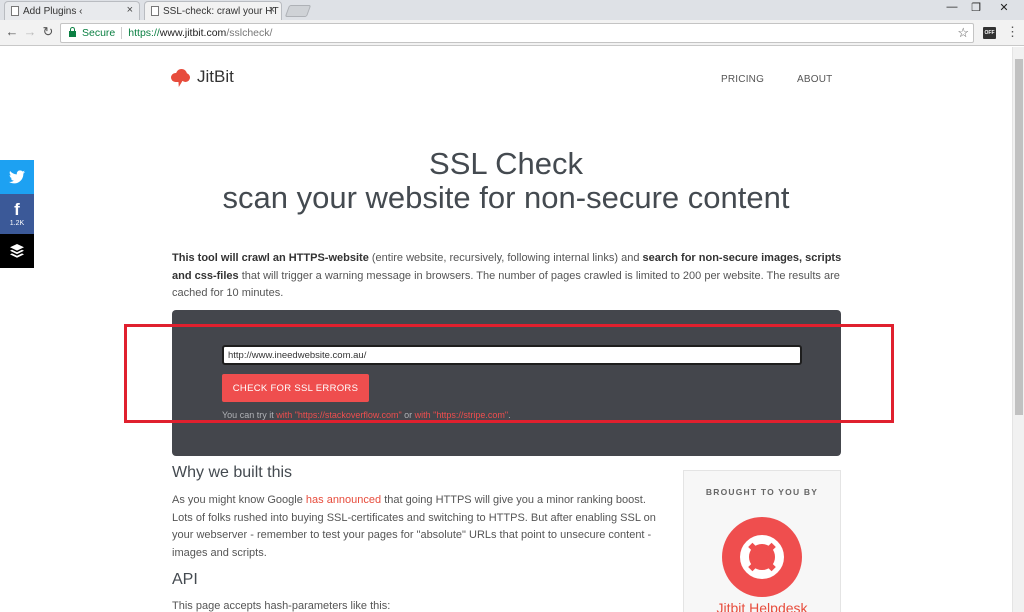 The width and height of the screenshot is (1024, 612). Describe the element at coordinates (1019, 237) in the screenshot. I see `scroll-thumb` at that location.